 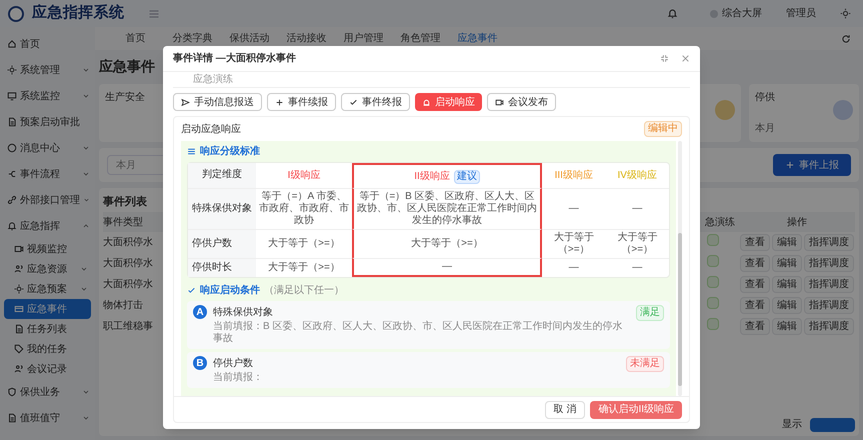 I want to click on nav-tab: 保供活动, so click(x=249, y=38).